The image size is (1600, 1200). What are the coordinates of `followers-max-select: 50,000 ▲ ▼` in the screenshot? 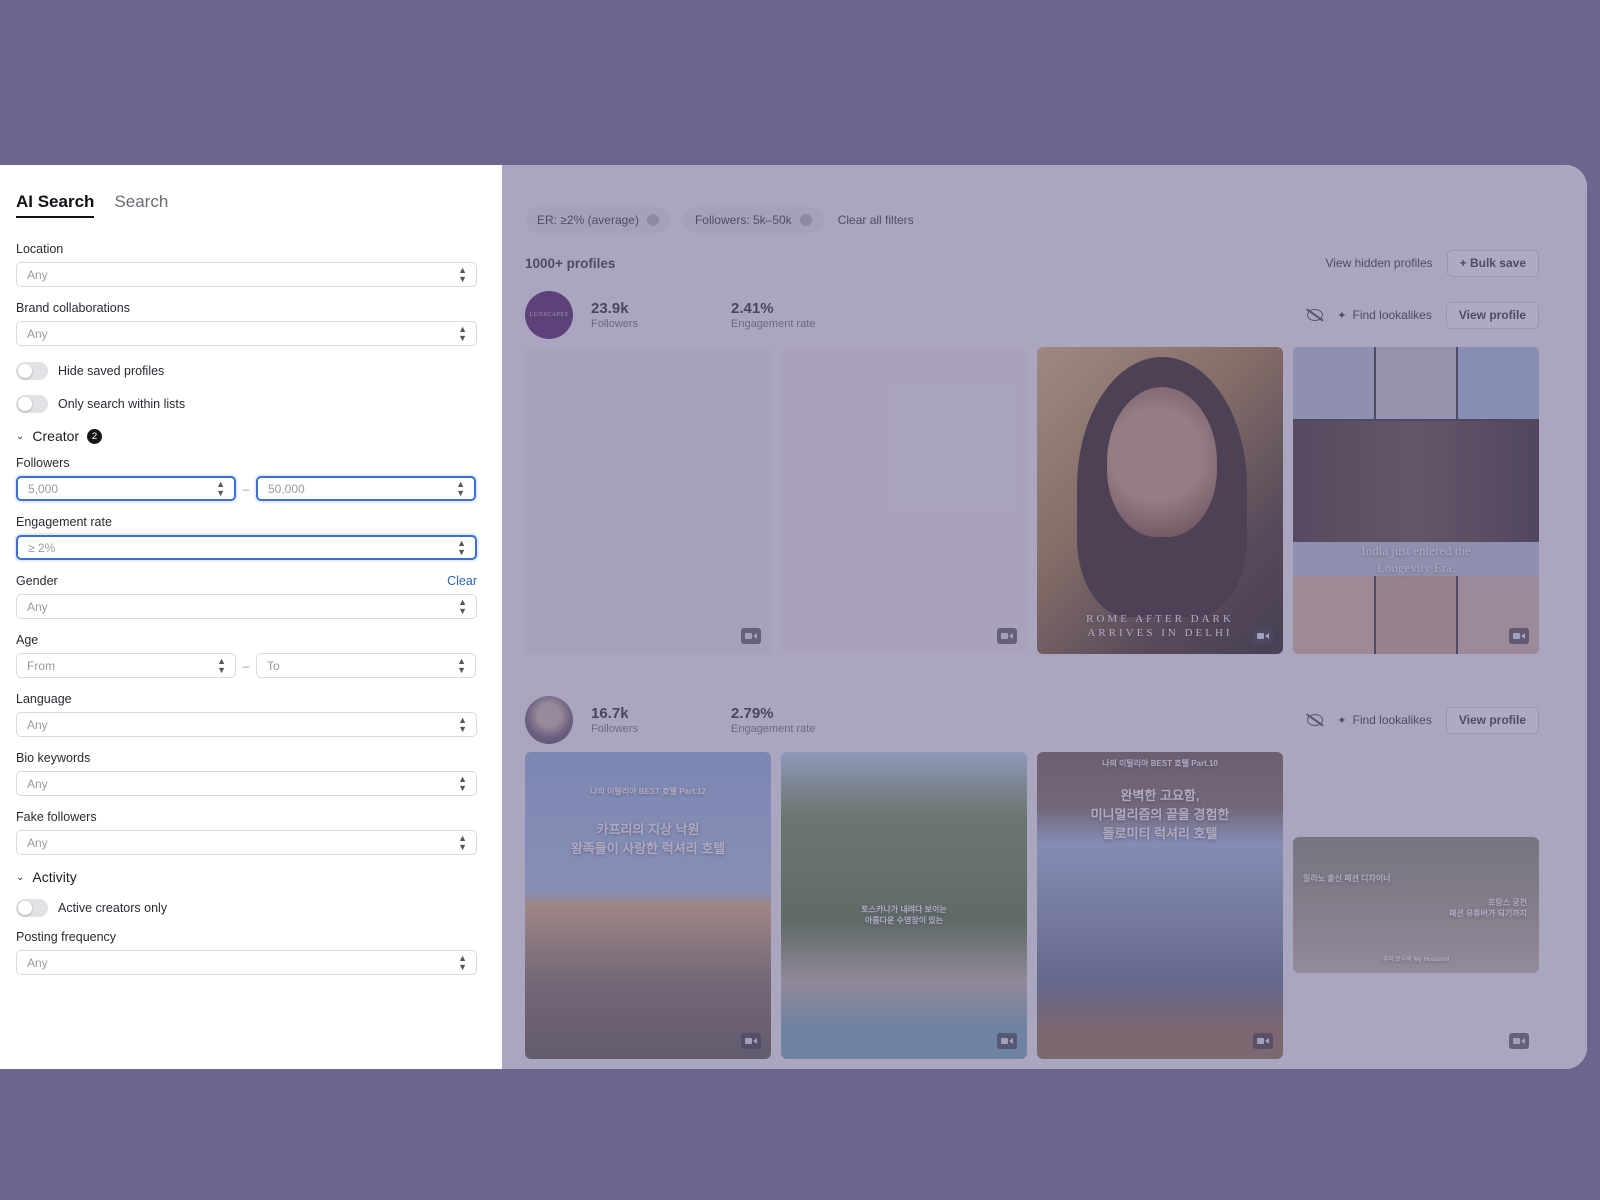 It's located at (366, 488).